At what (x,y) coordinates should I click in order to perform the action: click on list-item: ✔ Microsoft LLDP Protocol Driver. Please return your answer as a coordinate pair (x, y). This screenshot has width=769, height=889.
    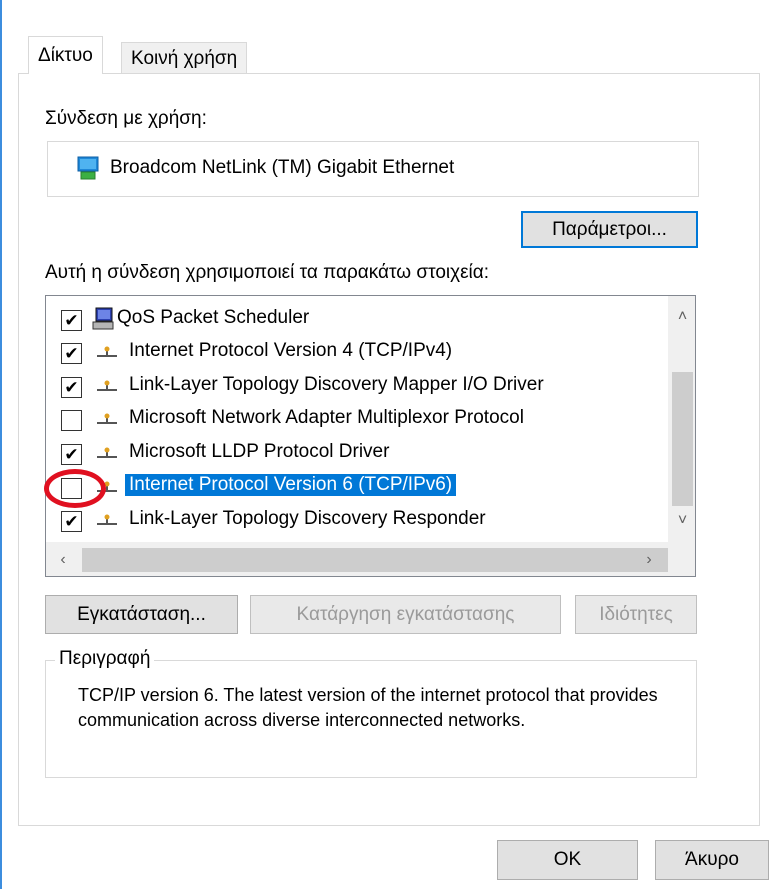
    Looking at the image, I should click on (357, 453).